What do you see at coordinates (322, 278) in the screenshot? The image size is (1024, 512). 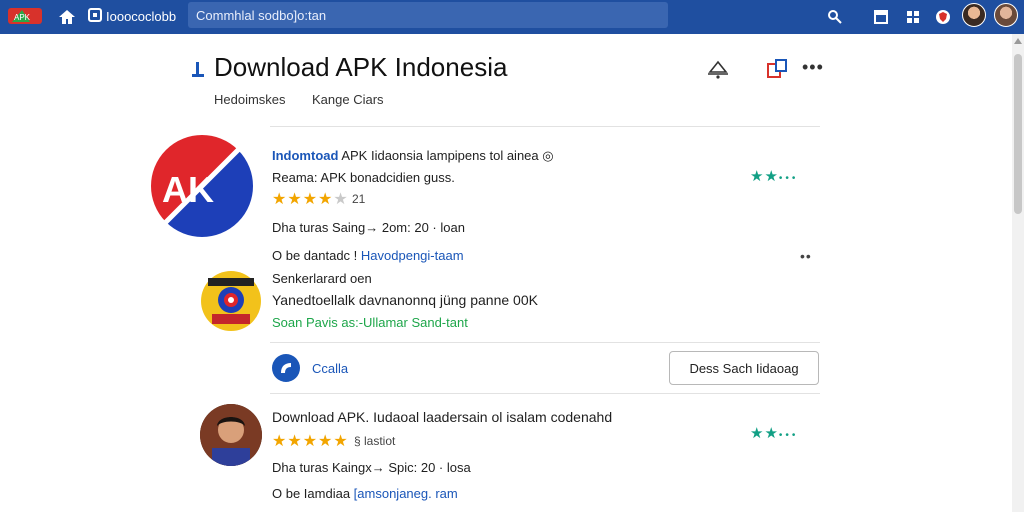 I see `sub-caption: Senkerlarard oen` at bounding box center [322, 278].